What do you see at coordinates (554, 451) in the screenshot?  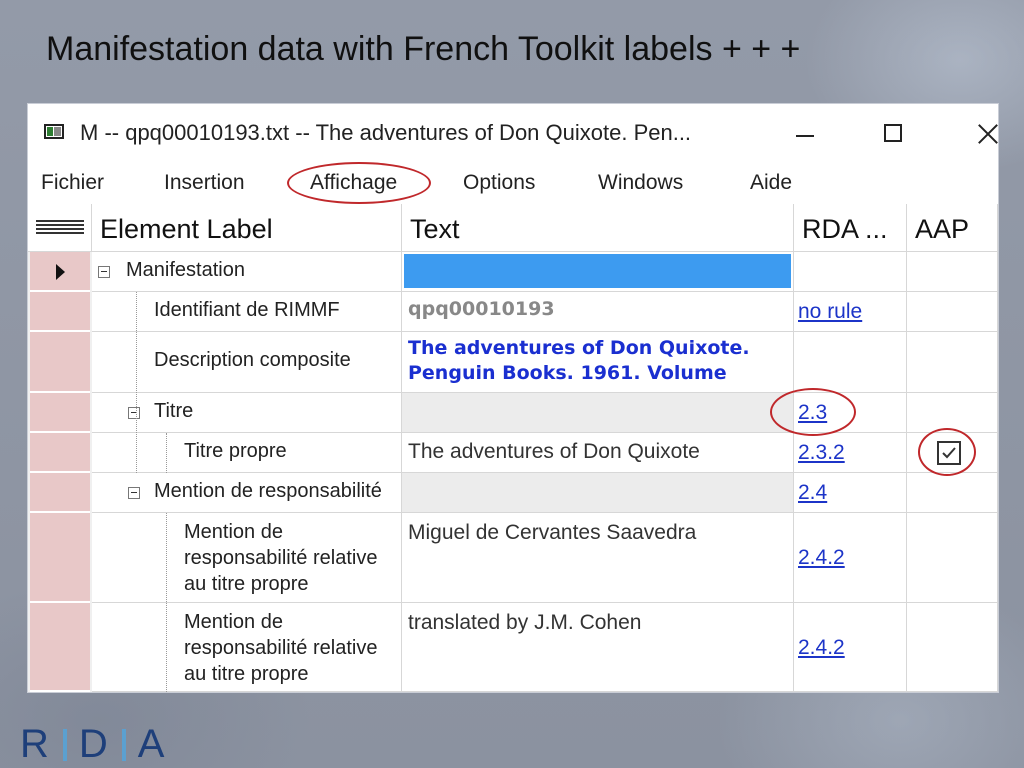 I see `cell-text: The adventures of Don Quixote` at bounding box center [554, 451].